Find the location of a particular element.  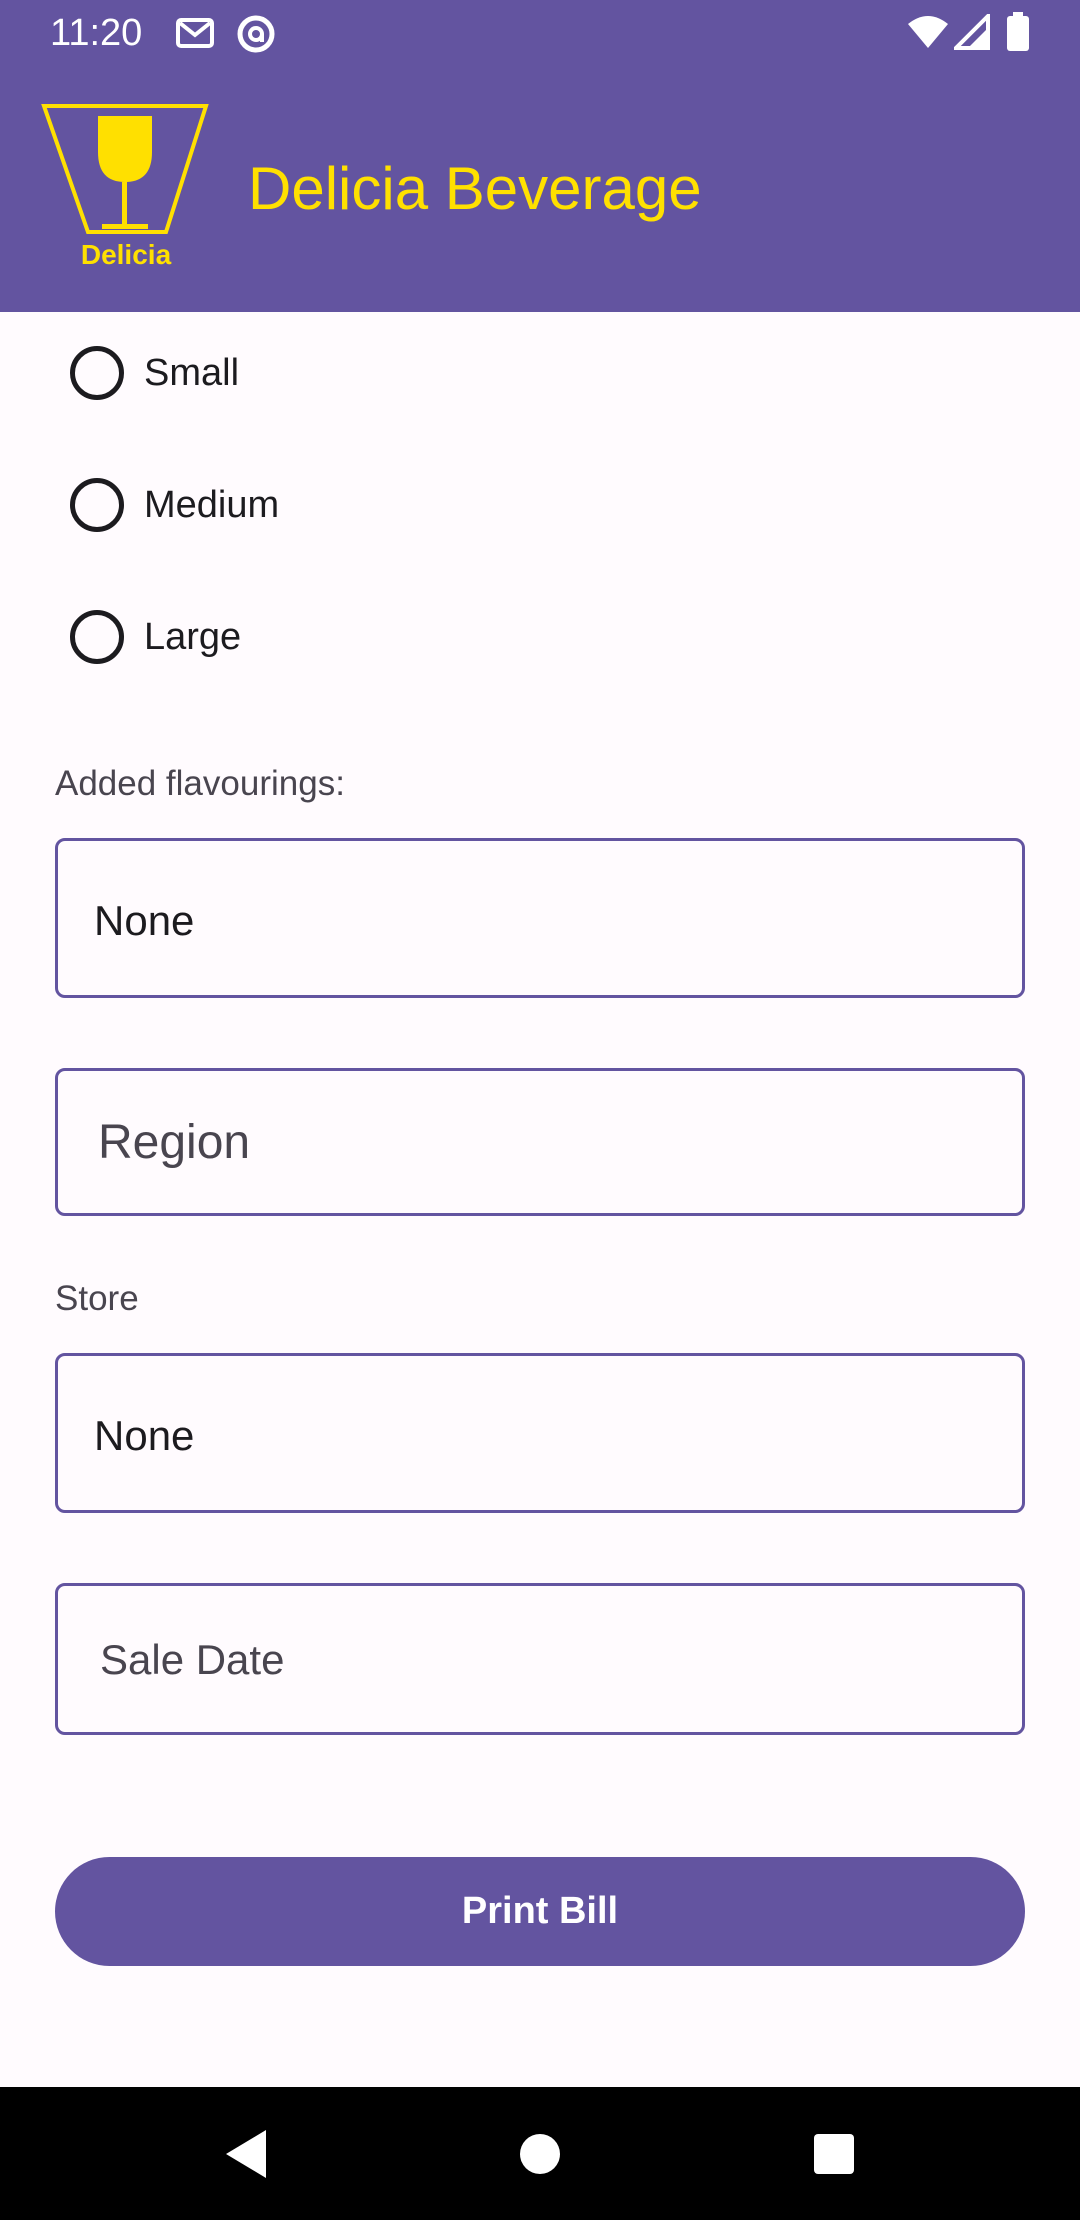

app-title: Delicia Beverage is located at coordinates (475, 188).